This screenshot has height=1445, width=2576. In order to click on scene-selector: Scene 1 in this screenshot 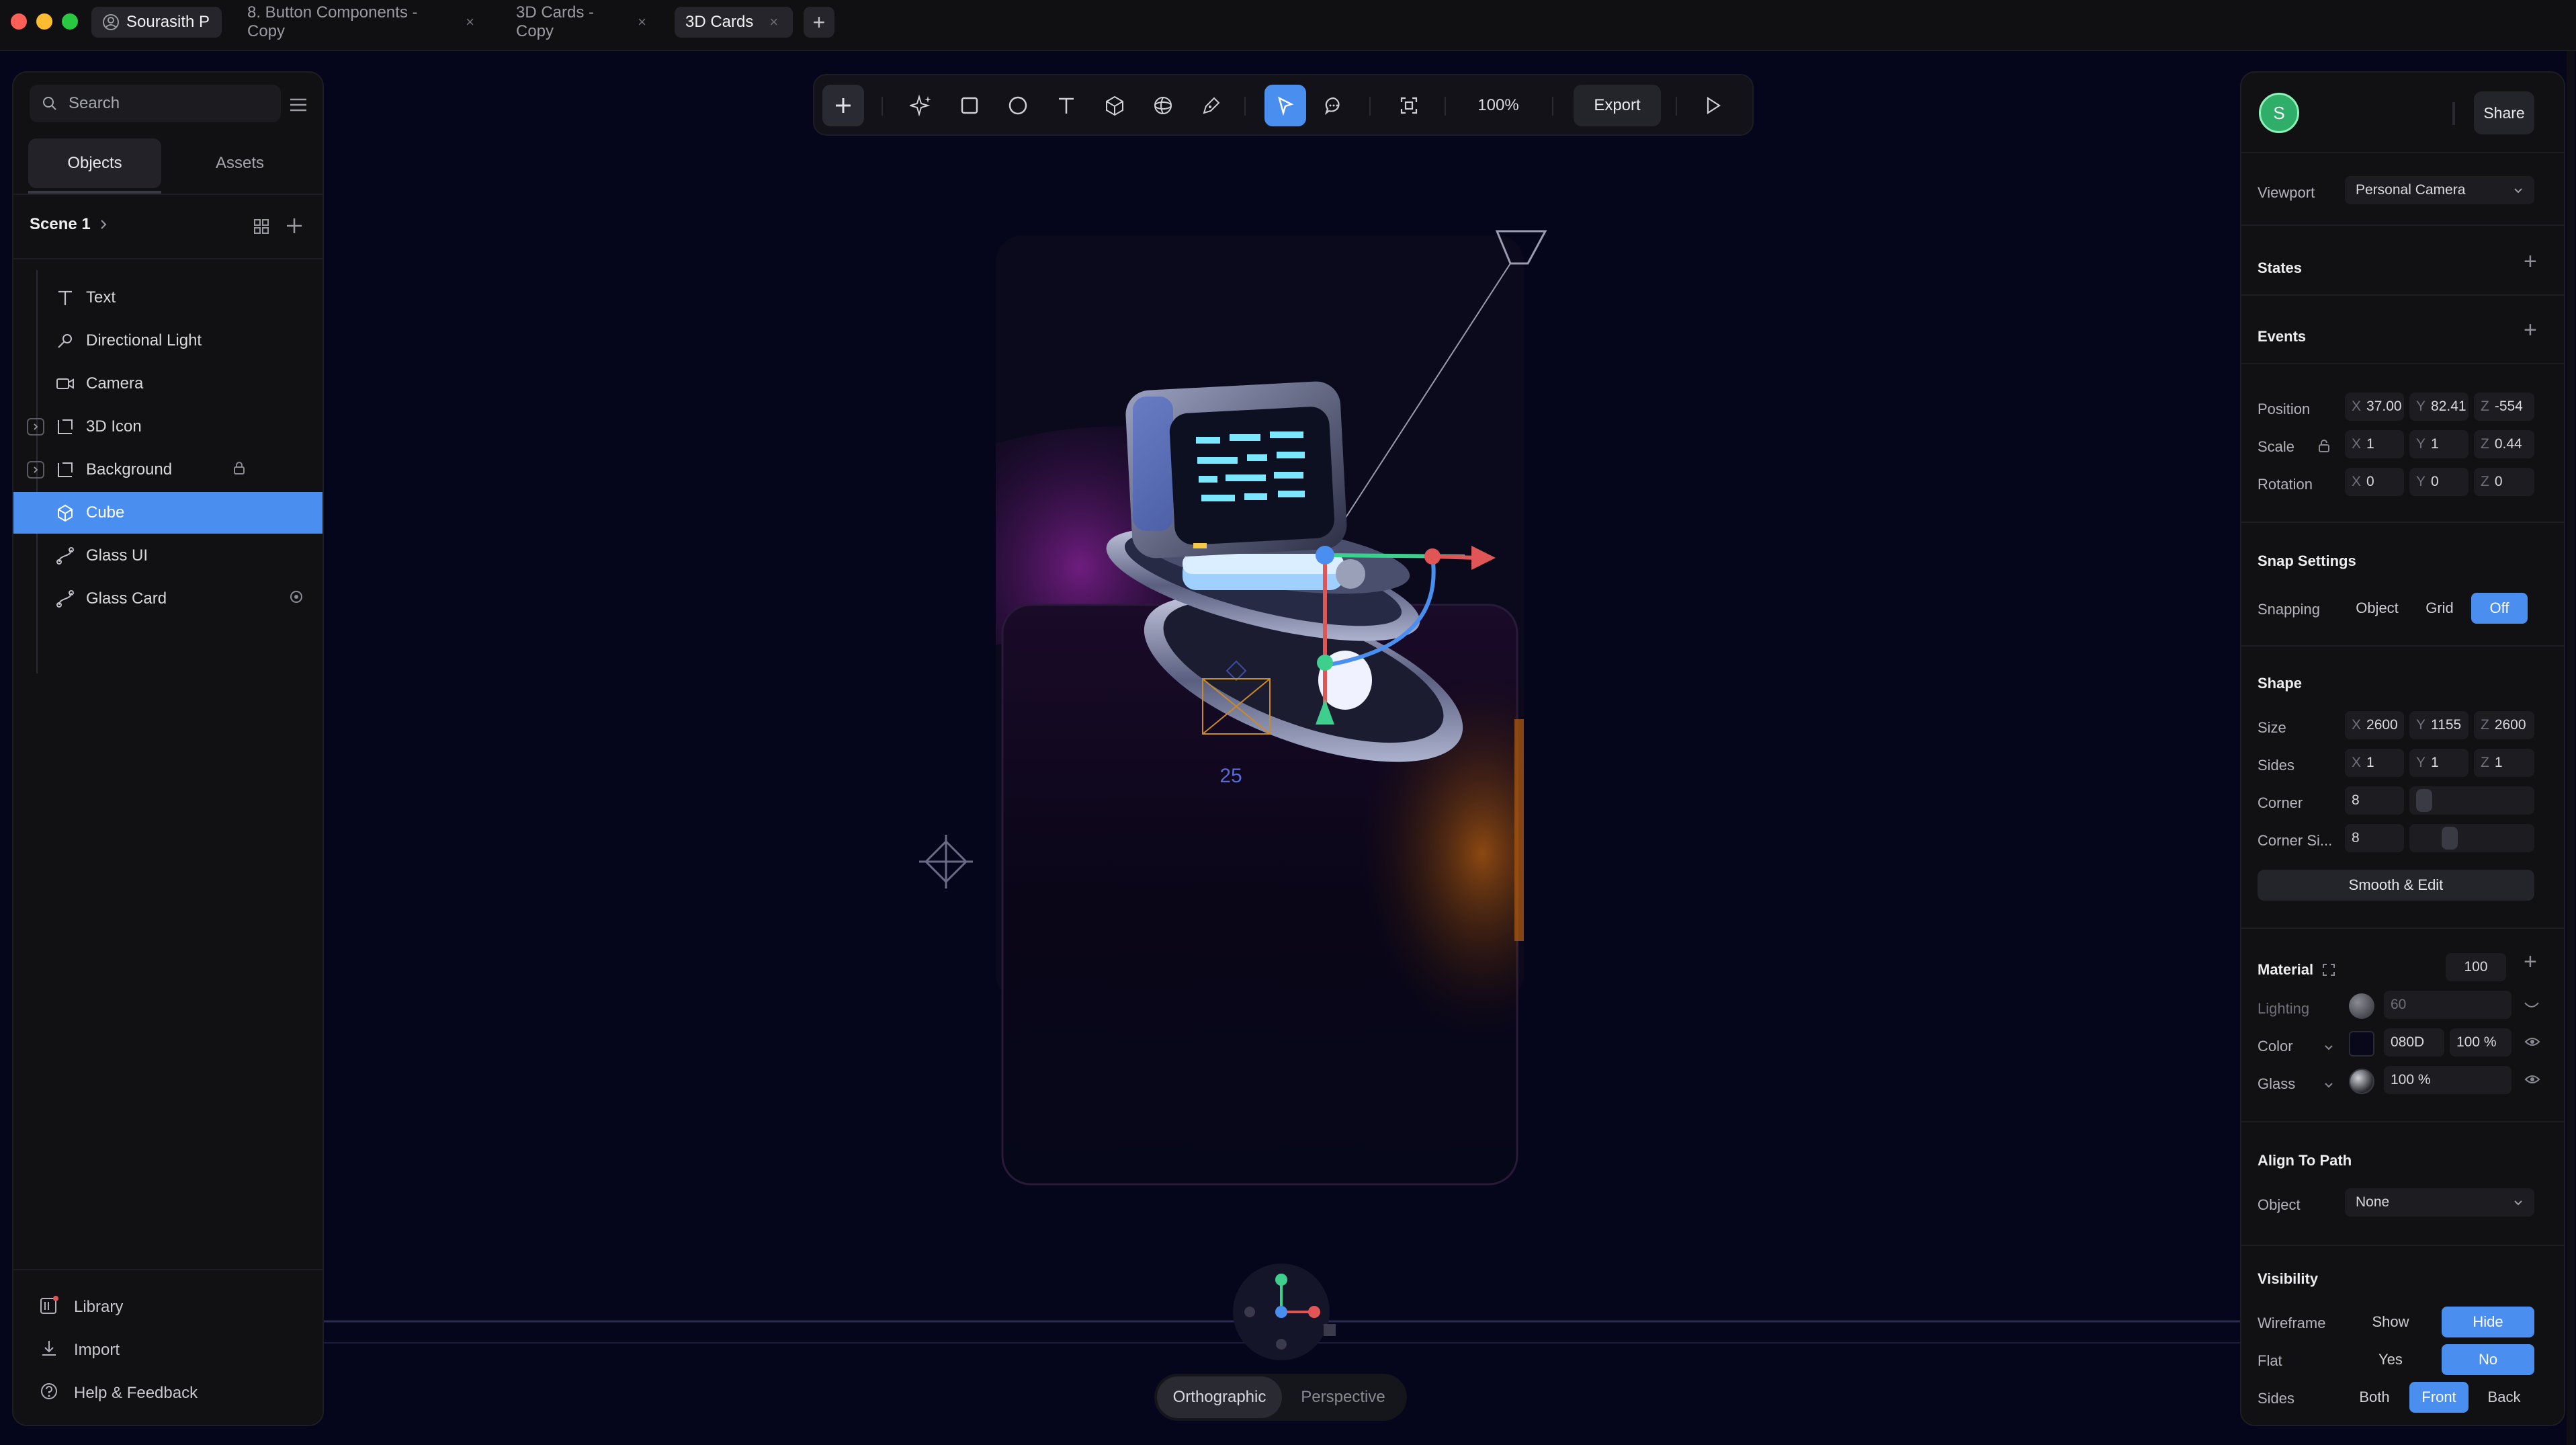, I will do `click(70, 224)`.